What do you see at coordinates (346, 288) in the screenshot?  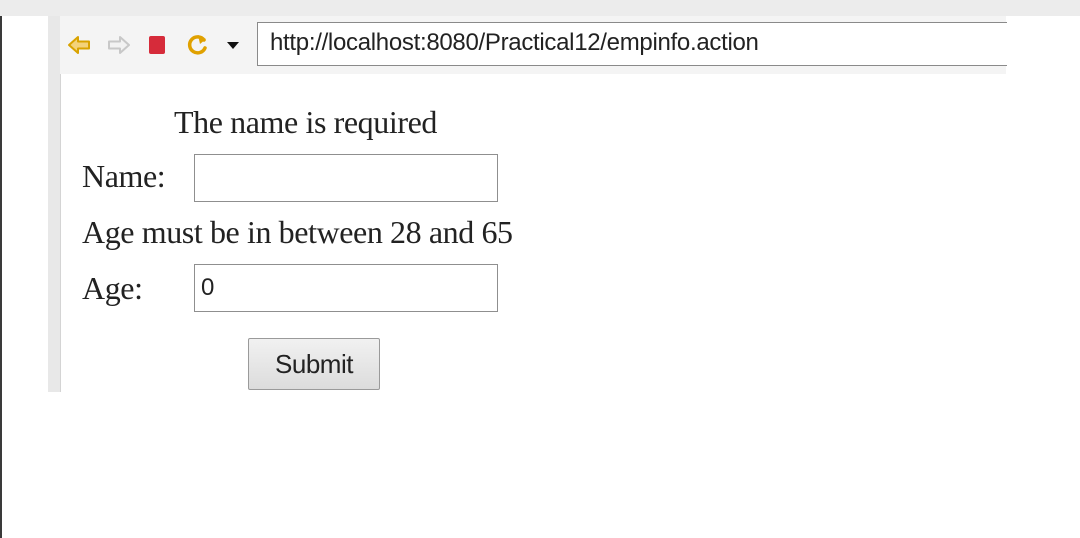 I see `age-input` at bounding box center [346, 288].